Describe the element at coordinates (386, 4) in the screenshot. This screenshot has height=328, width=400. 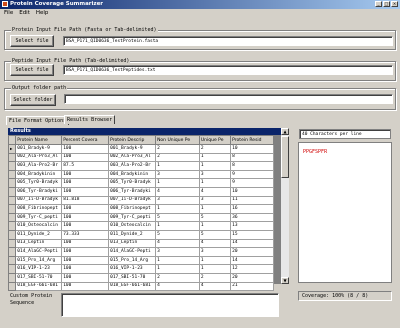
I see `maximize-icon: □` at that location.